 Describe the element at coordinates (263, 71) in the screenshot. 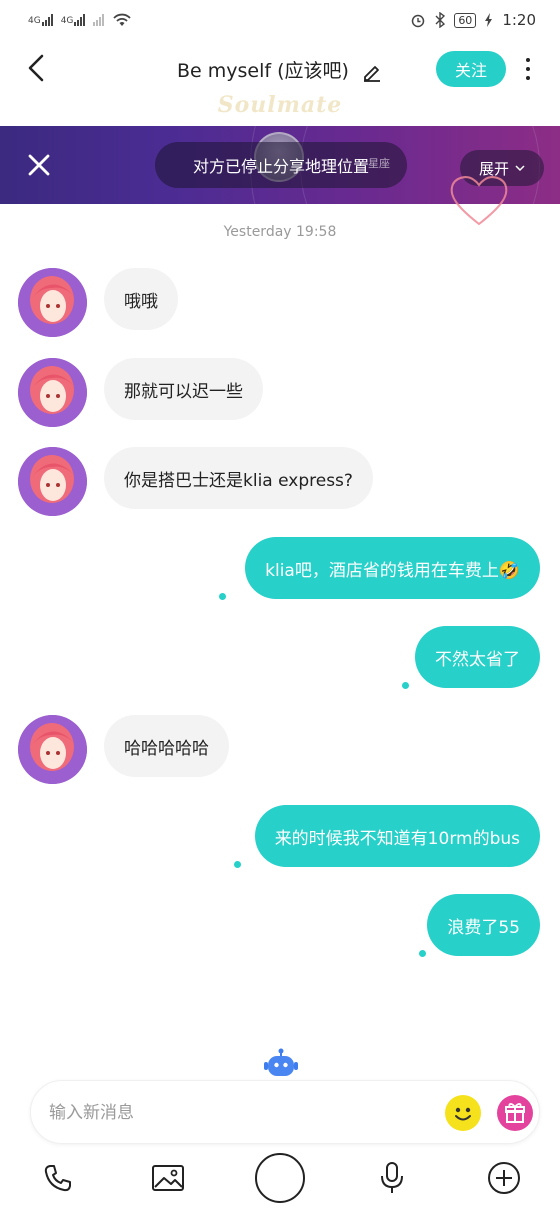

I see `chat-title: Be myself (应该吧)` at that location.